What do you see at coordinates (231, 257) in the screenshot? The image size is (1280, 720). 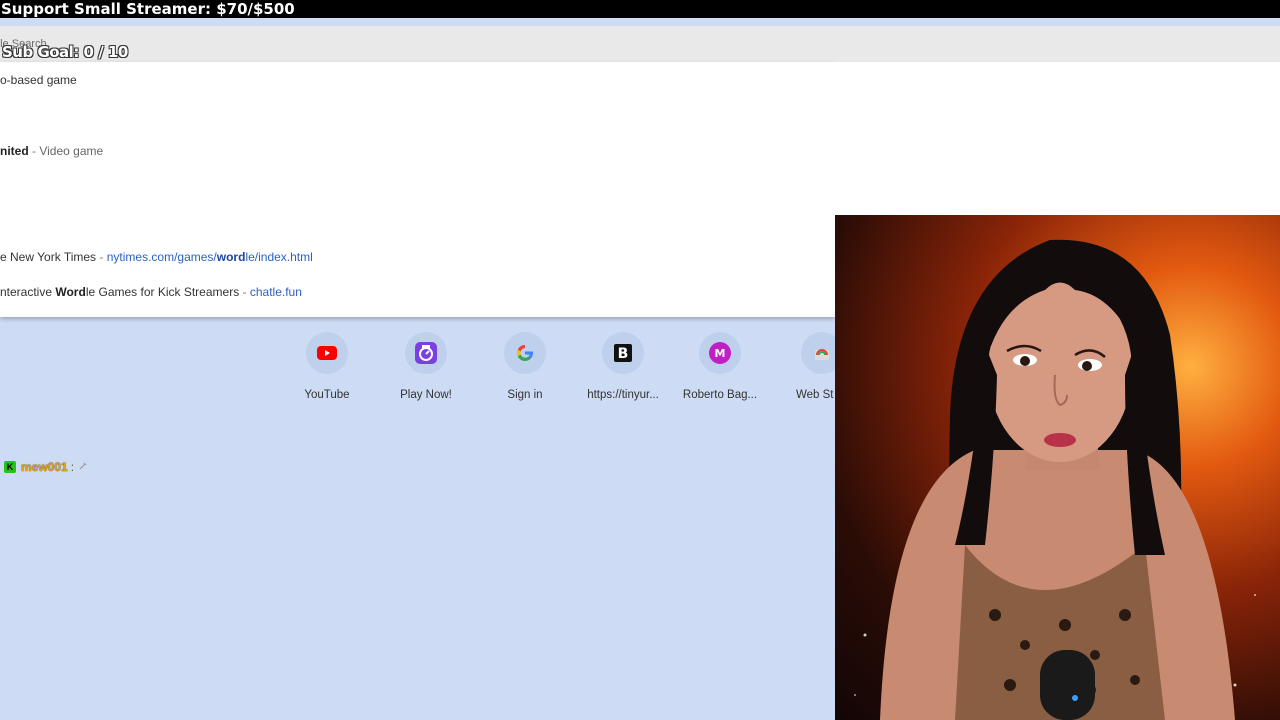 I see `url-bold-part: word` at bounding box center [231, 257].